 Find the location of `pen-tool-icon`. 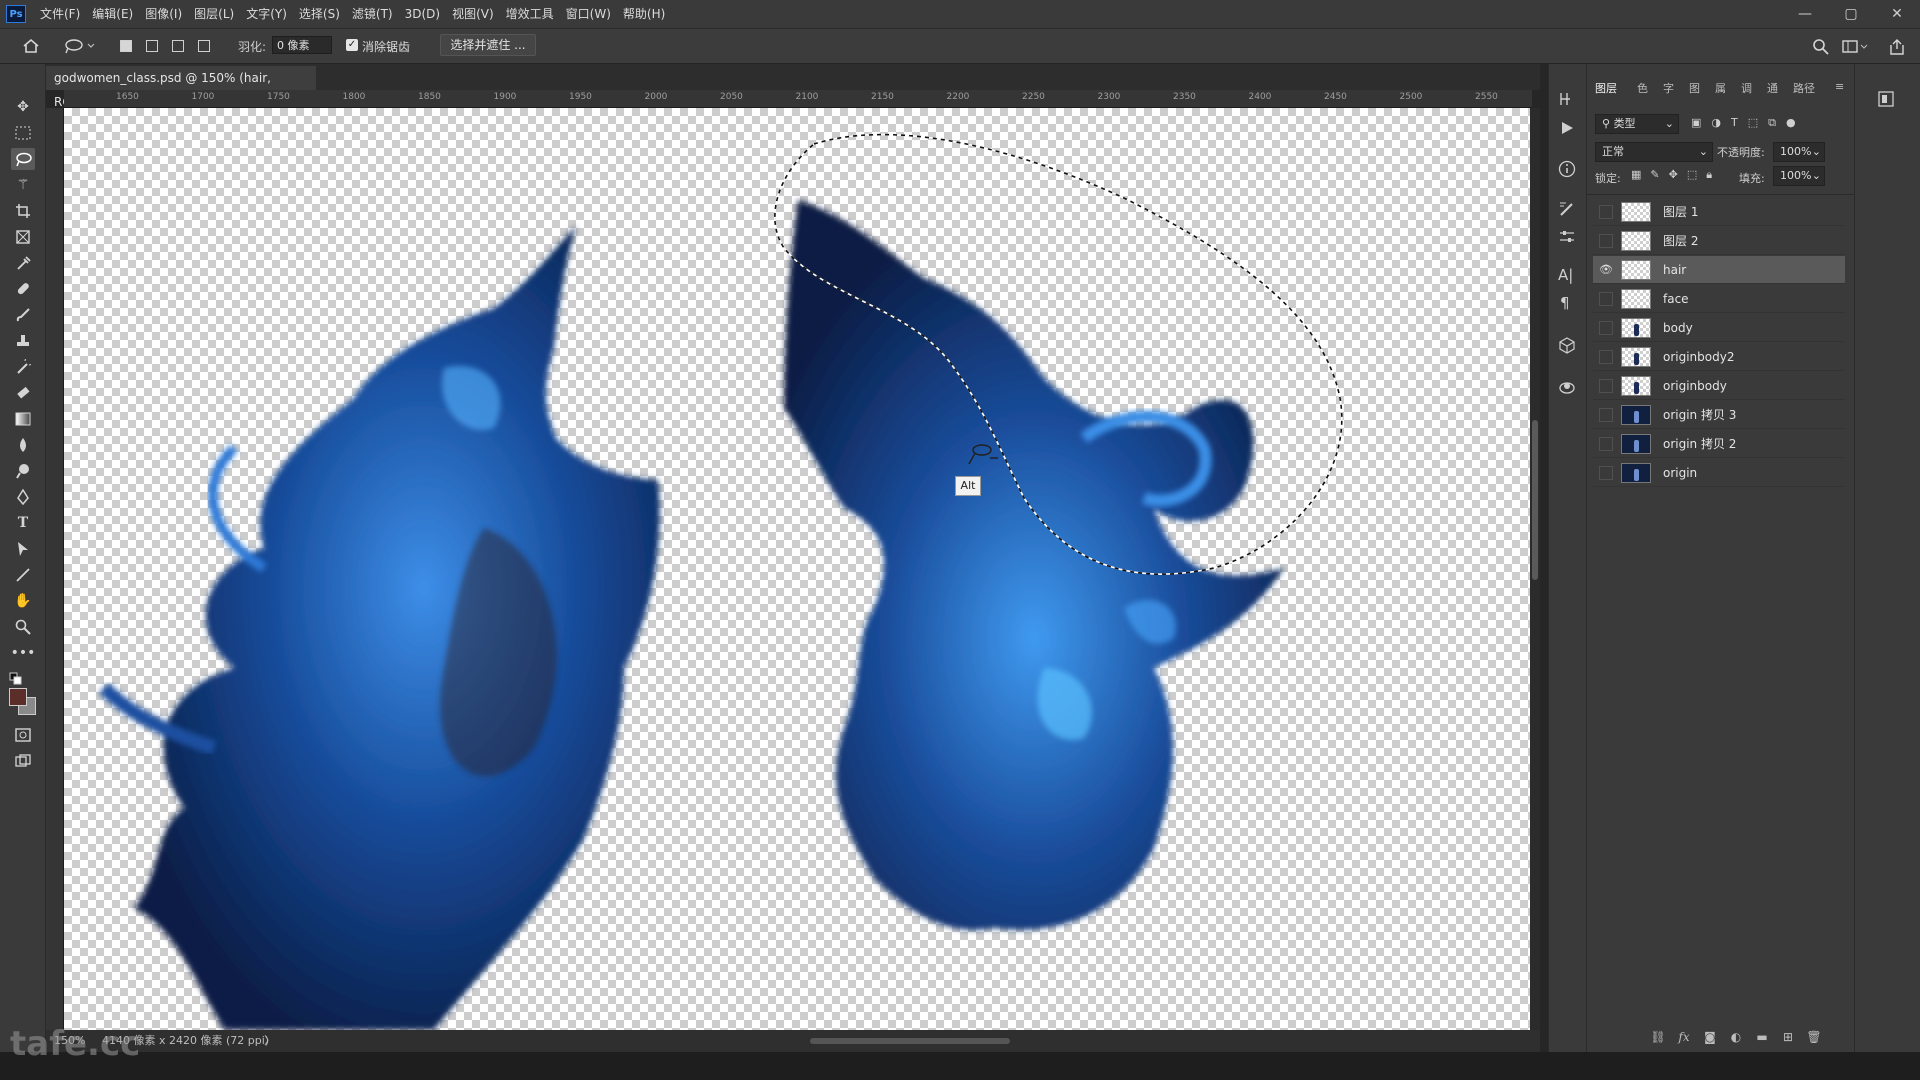

pen-tool-icon is located at coordinates (23, 497).